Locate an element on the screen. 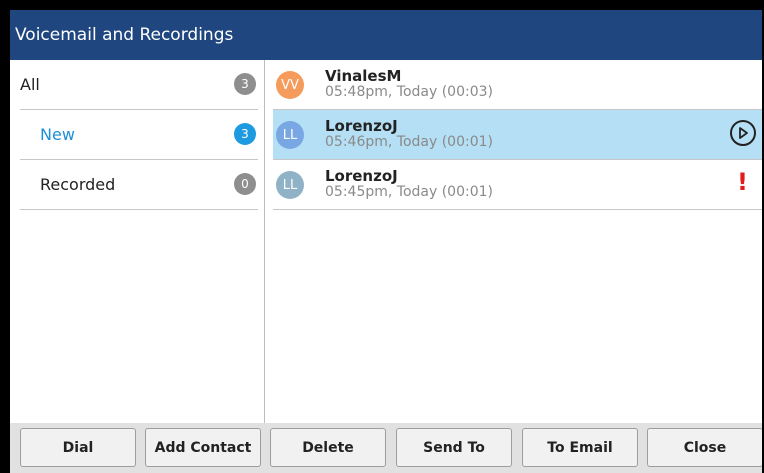  title-bar: Voicemail and Recordings is located at coordinates (386, 35).